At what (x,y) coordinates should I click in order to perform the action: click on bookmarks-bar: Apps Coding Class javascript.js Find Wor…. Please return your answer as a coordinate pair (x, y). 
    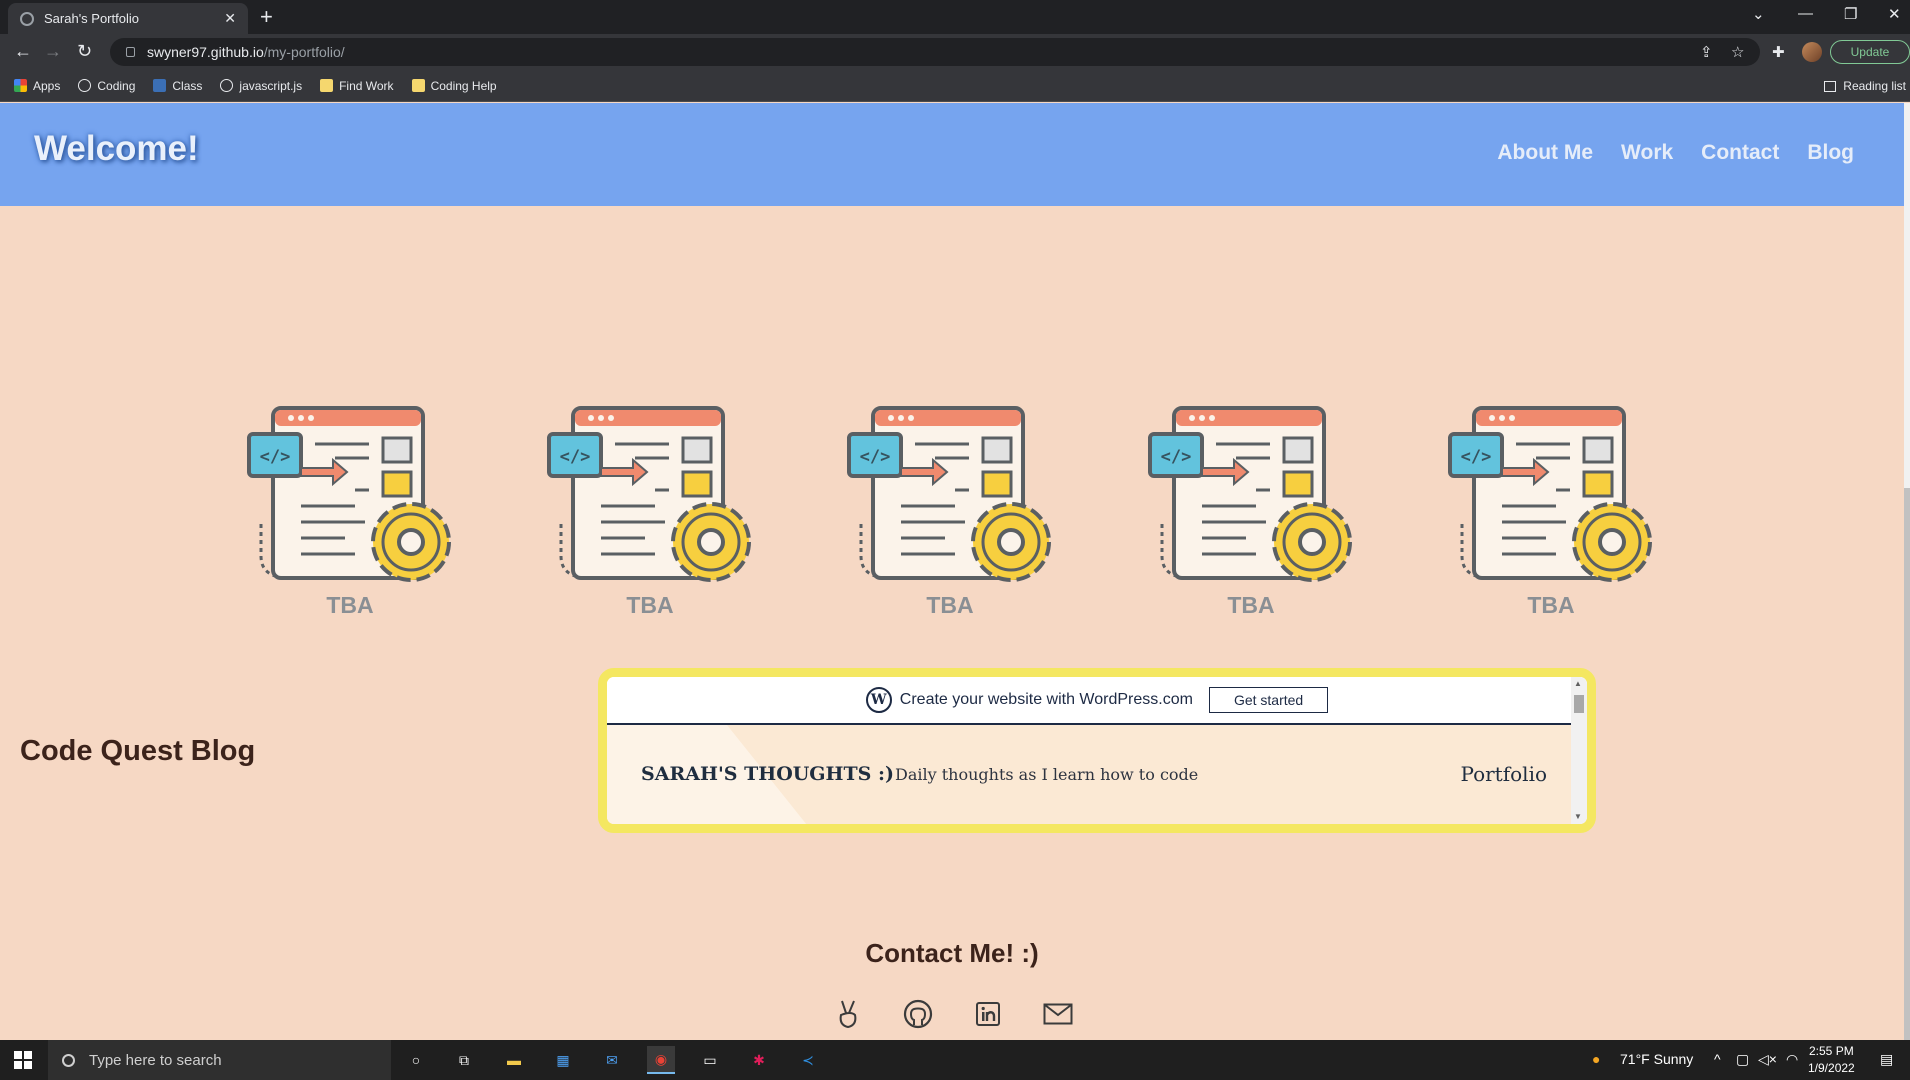
    Looking at the image, I should click on (955, 86).